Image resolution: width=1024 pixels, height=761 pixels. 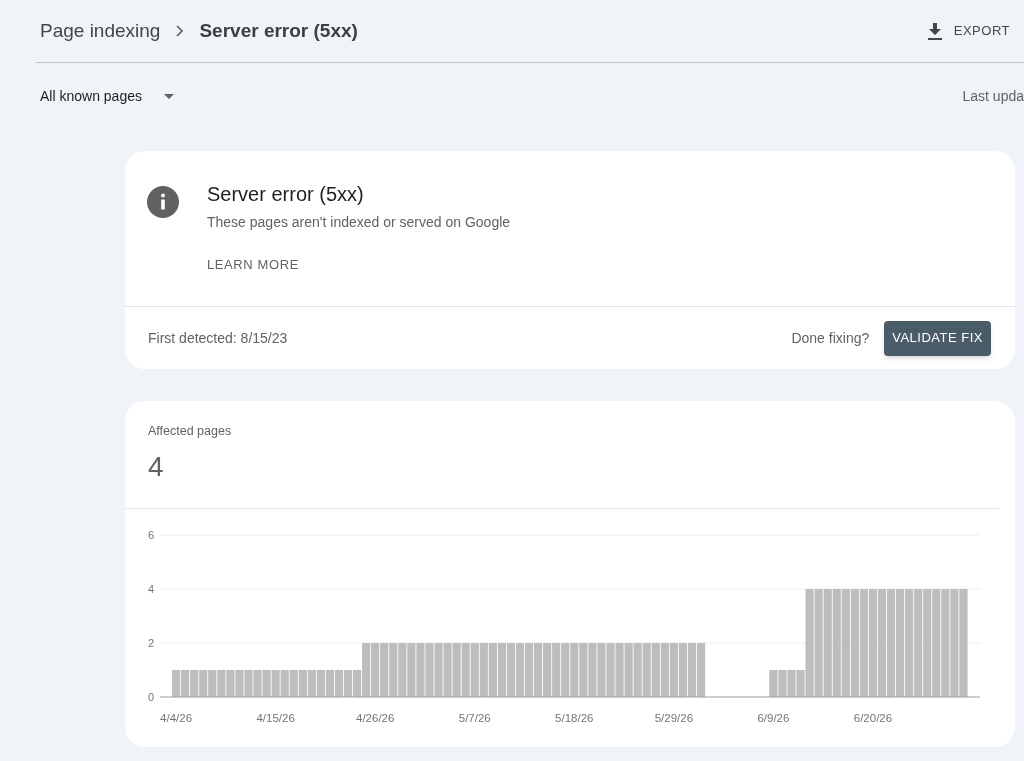 I want to click on validate-fix-button: VALIDATE FIX, so click(x=937, y=338).